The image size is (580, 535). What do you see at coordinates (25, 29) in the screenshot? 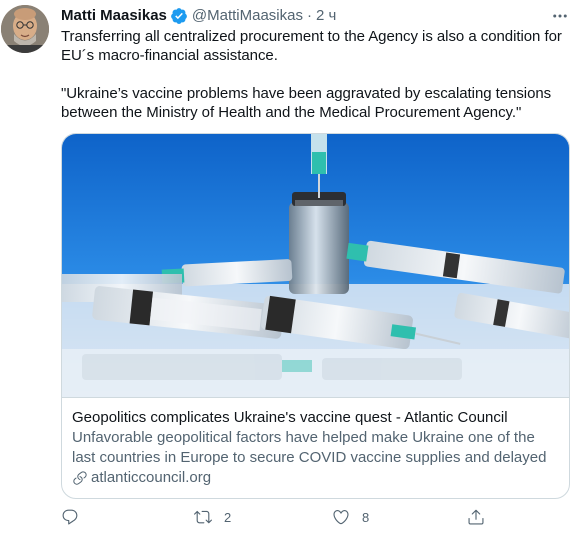
I see `avatar` at bounding box center [25, 29].